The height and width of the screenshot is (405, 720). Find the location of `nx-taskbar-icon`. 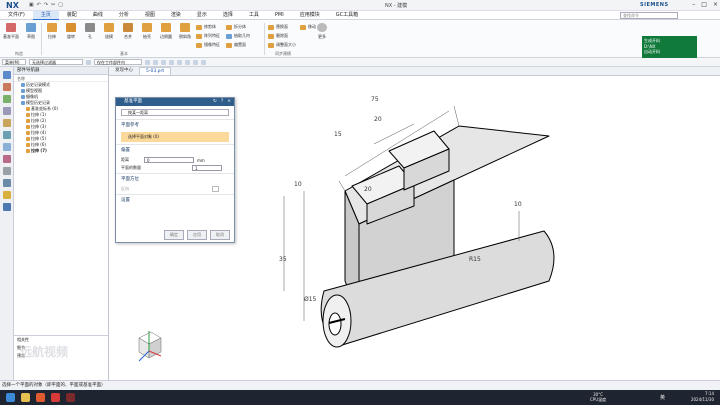

nx-taskbar-icon is located at coordinates (70, 397).